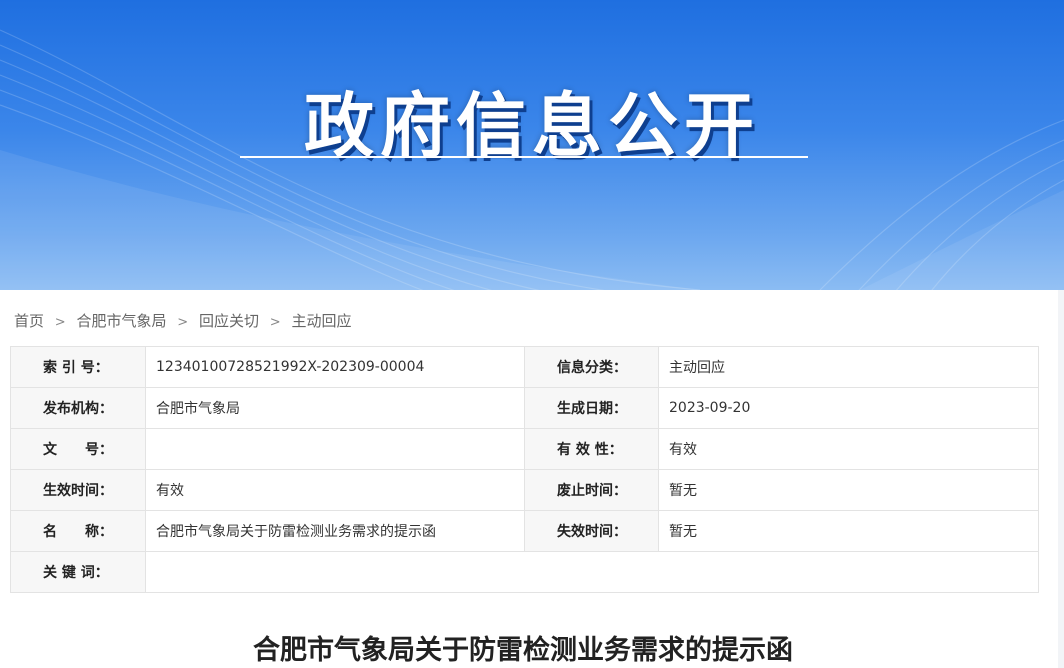  What do you see at coordinates (321, 321) in the screenshot?
I see `breadcrumb-item-current: 主动回应` at bounding box center [321, 321].